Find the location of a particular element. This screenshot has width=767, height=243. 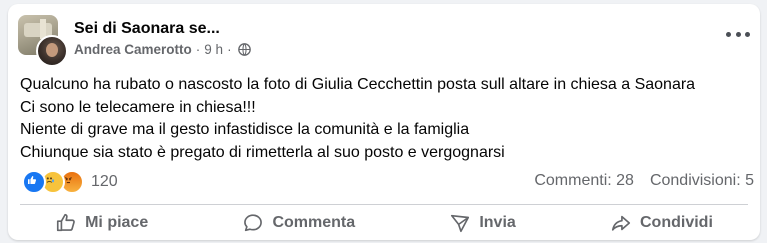

comment-bubble-icon is located at coordinates (253, 223).